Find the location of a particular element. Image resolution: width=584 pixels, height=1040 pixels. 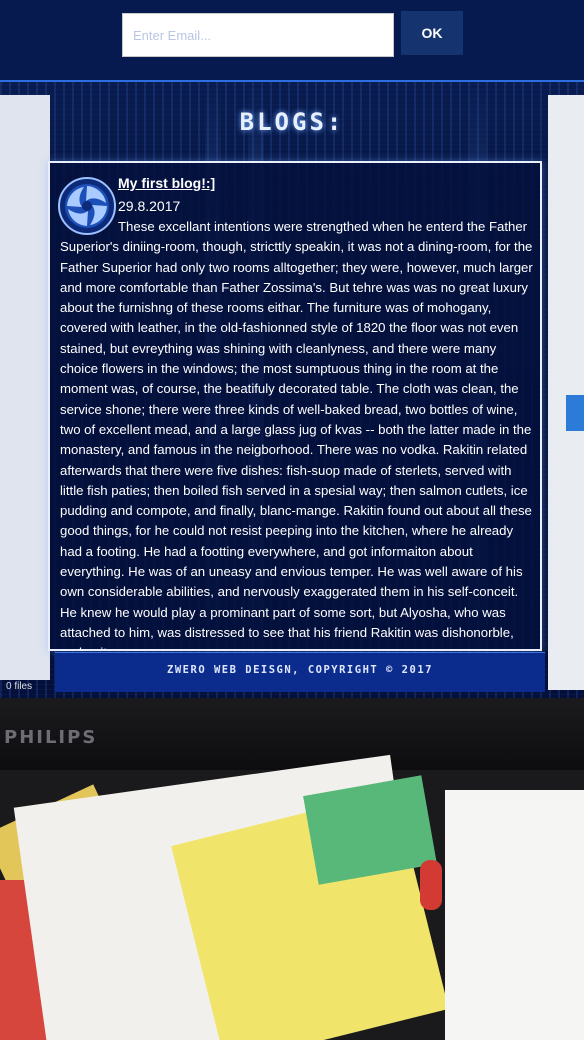

tissue-paper is located at coordinates (514, 915).